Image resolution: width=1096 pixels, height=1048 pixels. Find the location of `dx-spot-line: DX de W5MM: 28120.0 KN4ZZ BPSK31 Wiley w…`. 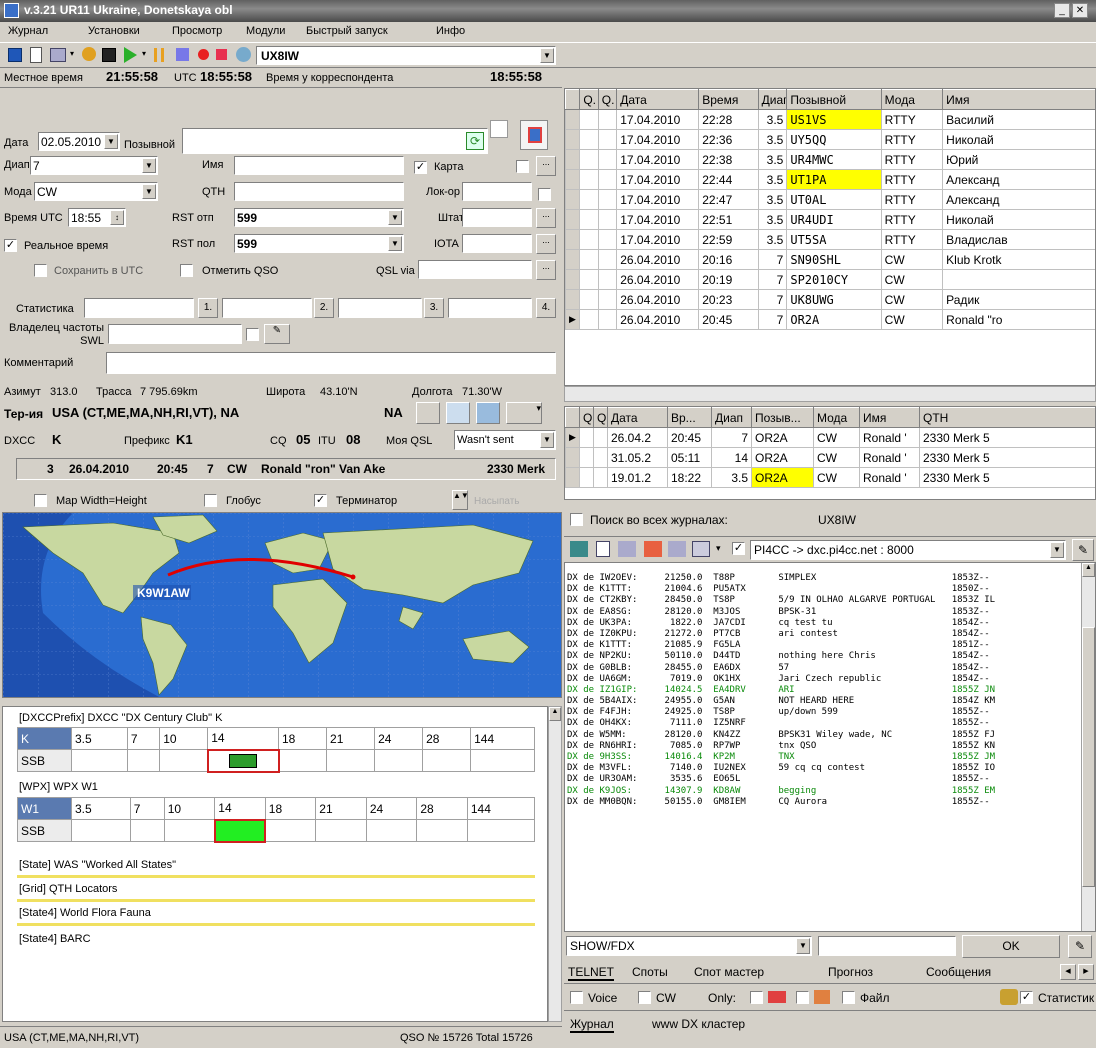

dx-spot-line: DX de W5MM: 28120.0 KN4ZZ BPSK31 Wiley w… is located at coordinates (824, 735).